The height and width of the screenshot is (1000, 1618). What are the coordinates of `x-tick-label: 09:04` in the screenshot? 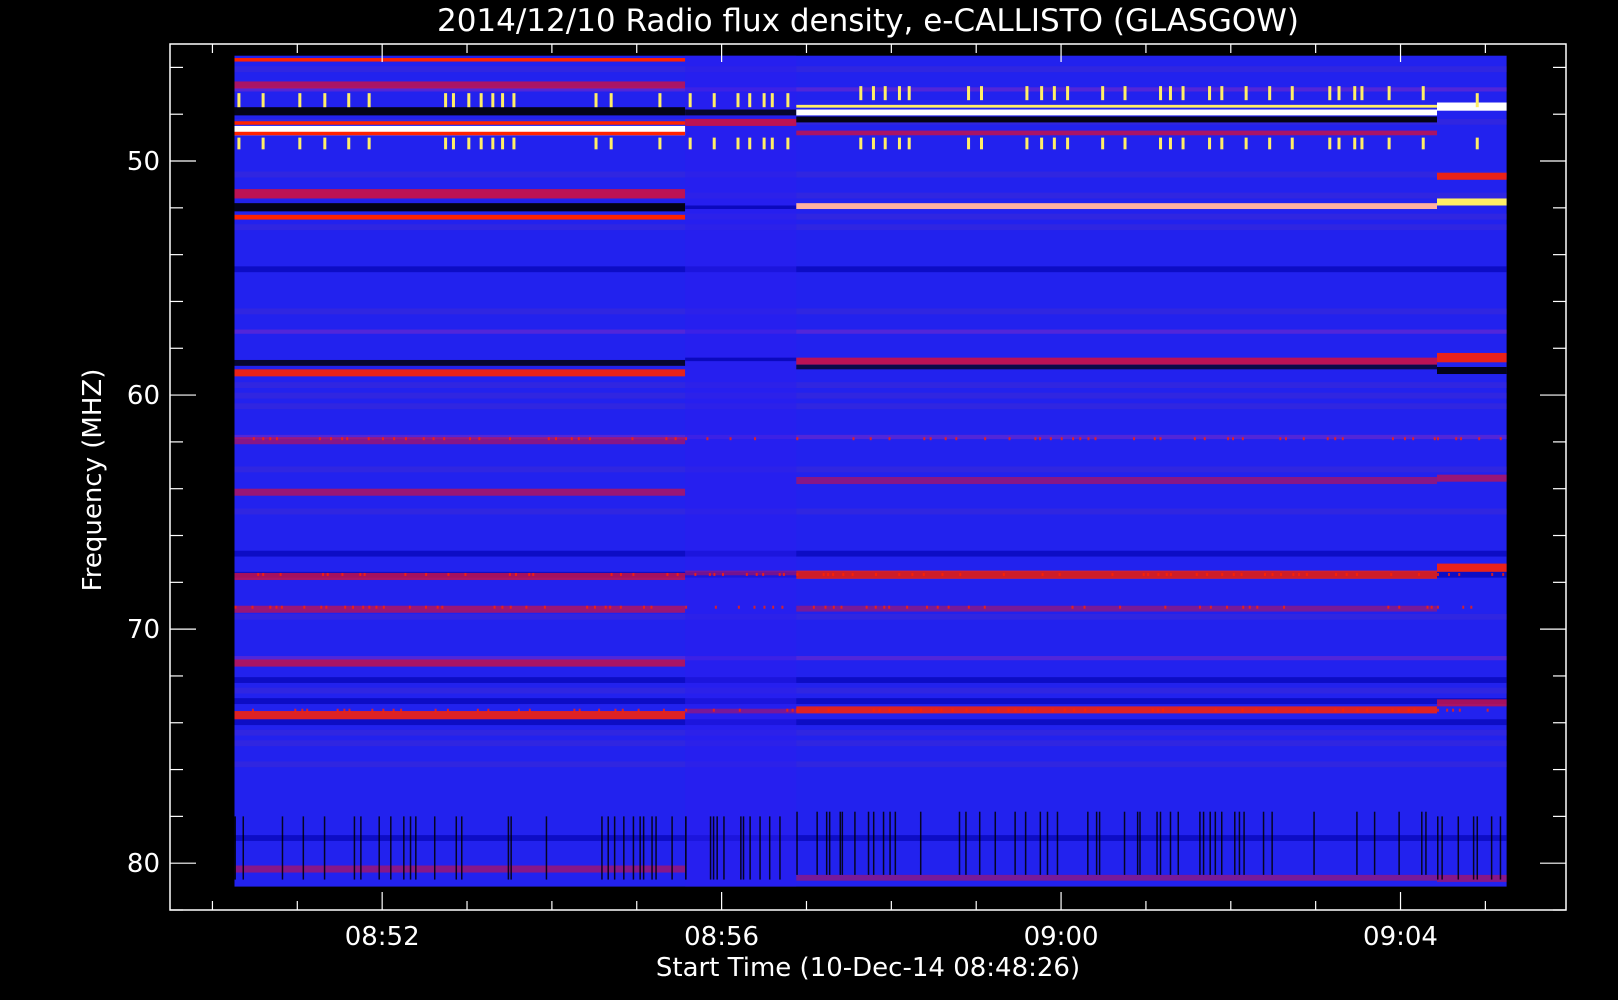 It's located at (1400, 937).